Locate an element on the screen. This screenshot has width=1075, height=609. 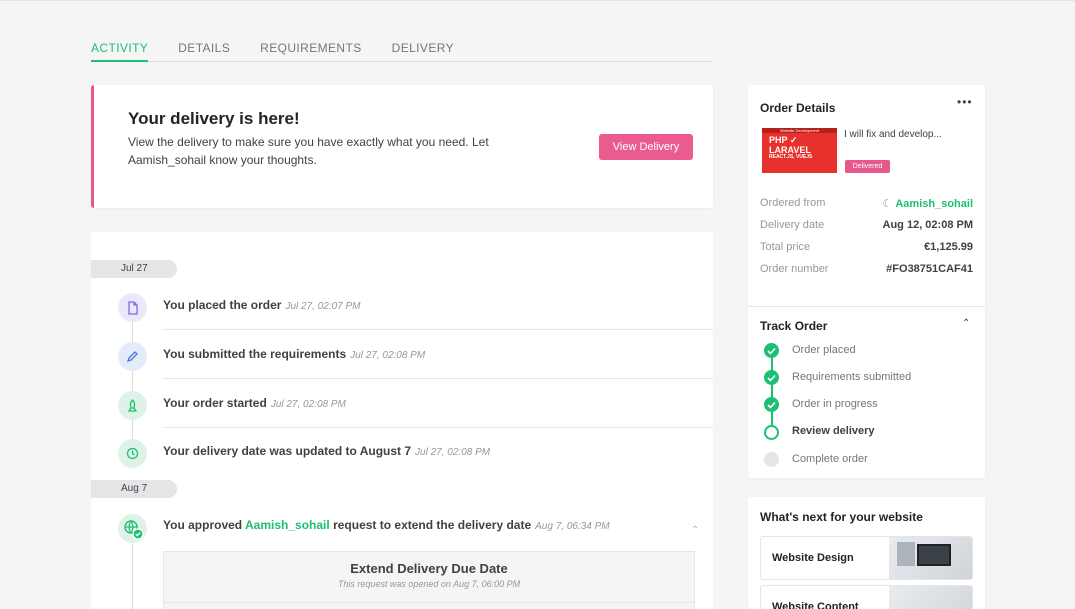
card-label: Website Content is located at coordinates (815, 605).